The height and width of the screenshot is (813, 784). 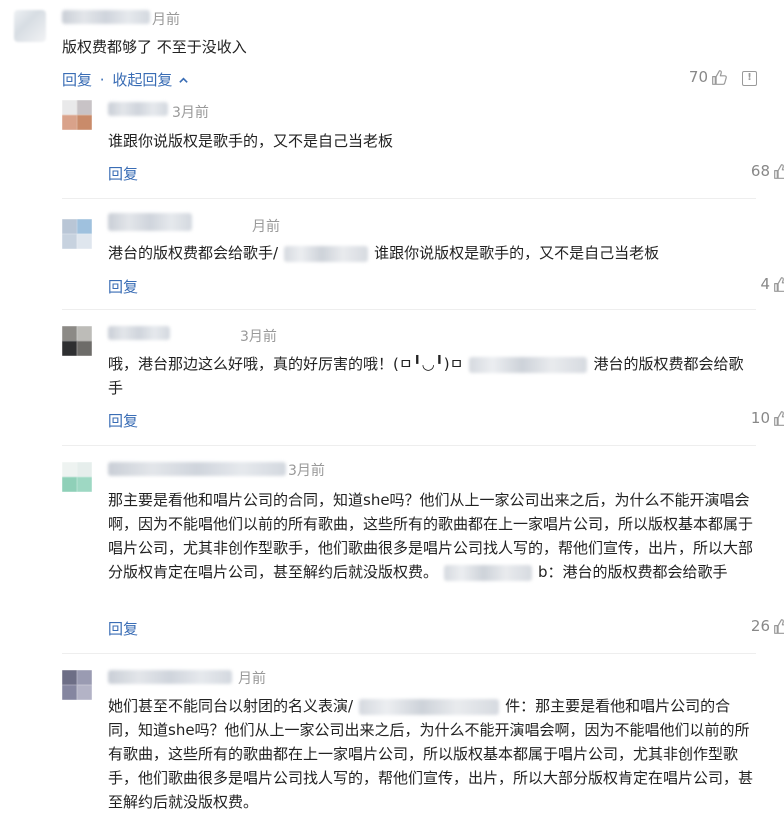 I want to click on reply-text-after: 谁跟你说版权是歌手的，又不是自己当老板, so click(x=517, y=253).